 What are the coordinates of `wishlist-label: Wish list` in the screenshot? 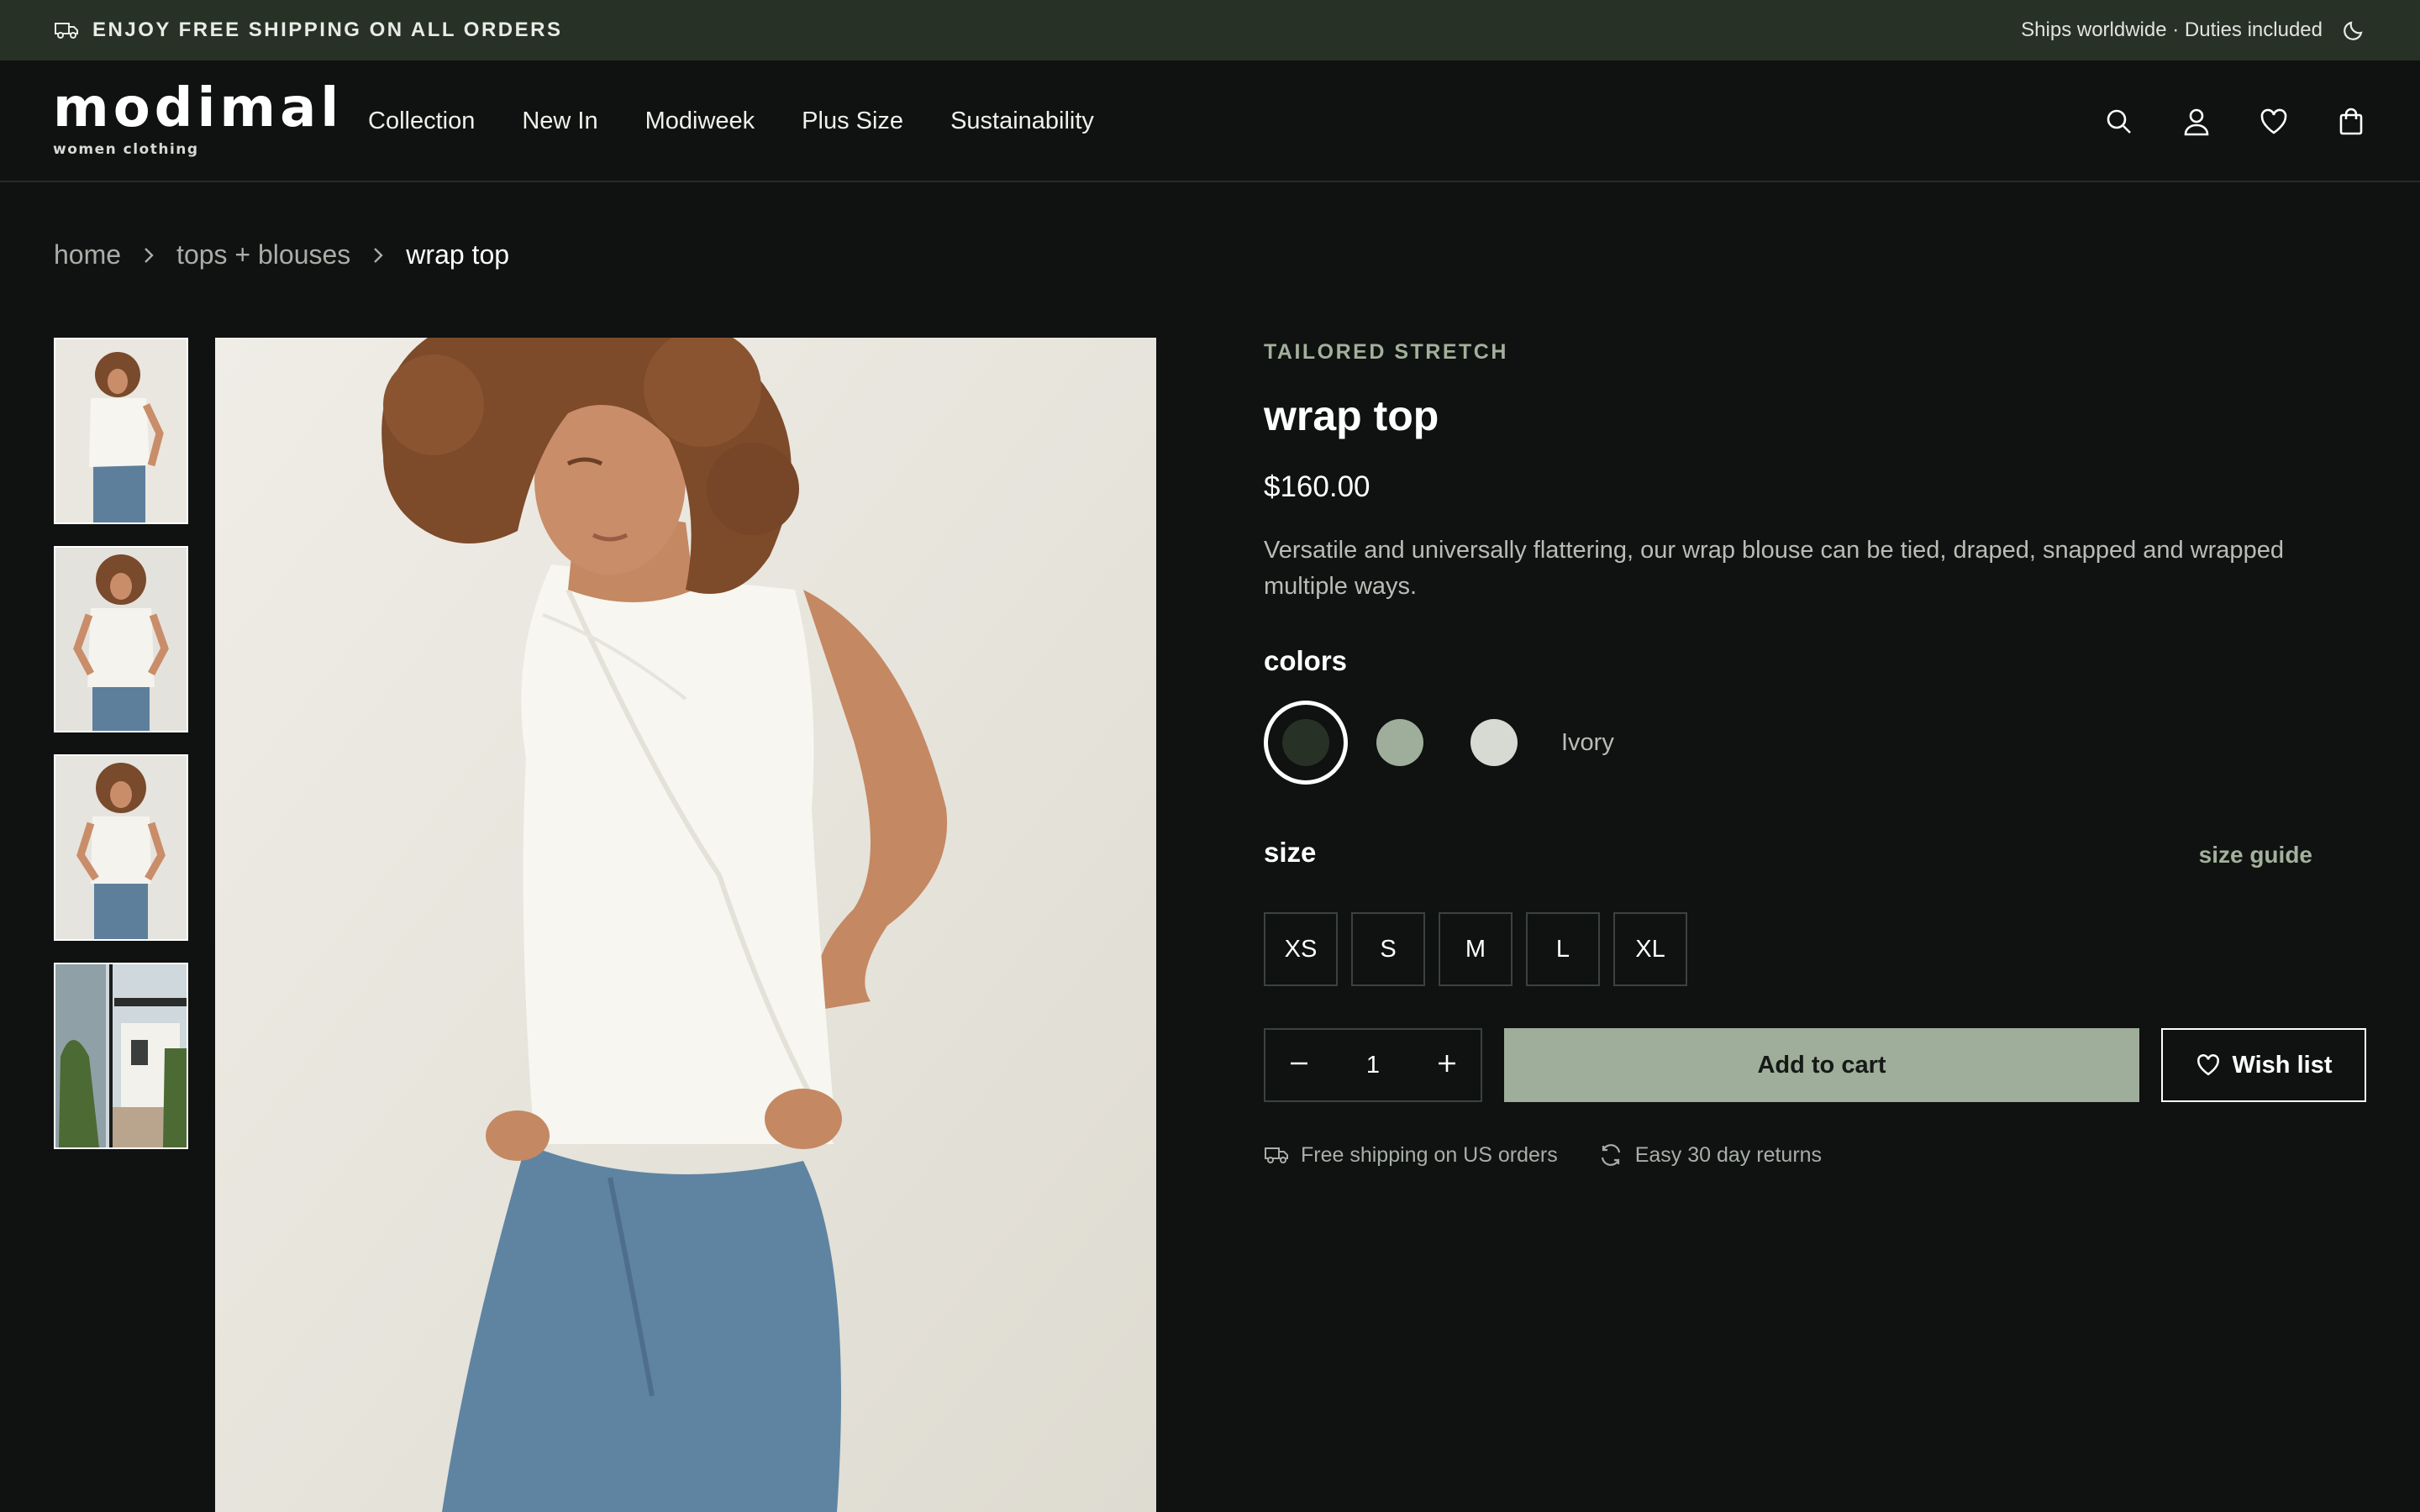 It's located at (2282, 1065).